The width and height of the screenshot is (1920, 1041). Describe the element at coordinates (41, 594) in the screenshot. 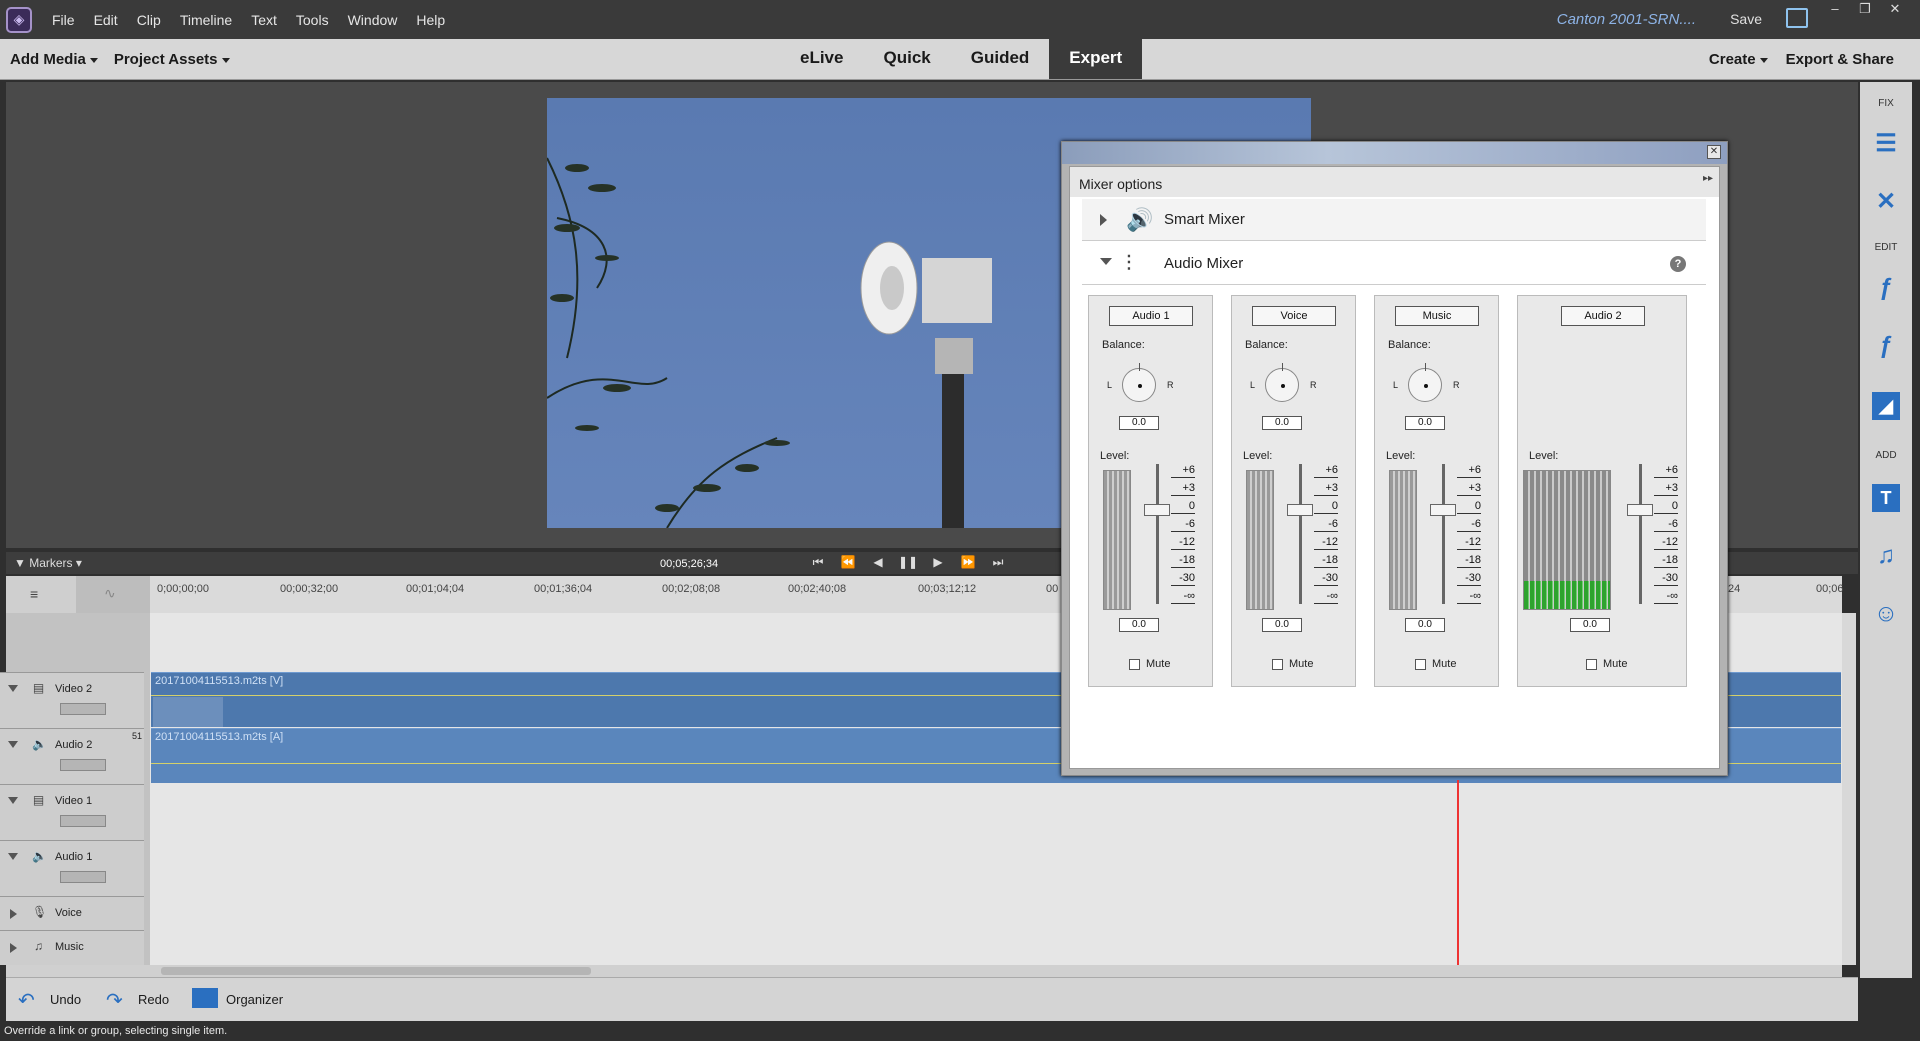

I see `timeline-tool-toggle: ≡` at that location.